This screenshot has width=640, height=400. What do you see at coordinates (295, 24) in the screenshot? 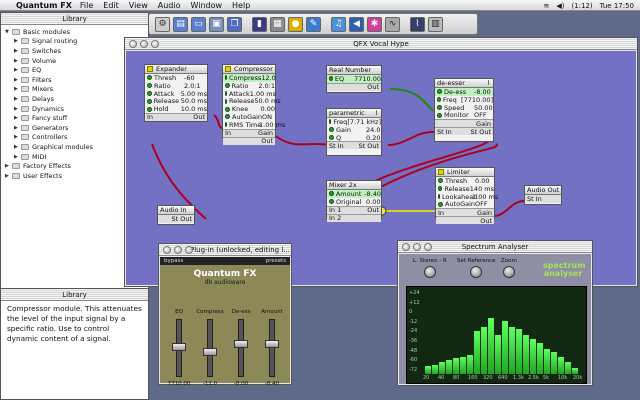
I see `lock-icon: ●` at bounding box center [295, 24].